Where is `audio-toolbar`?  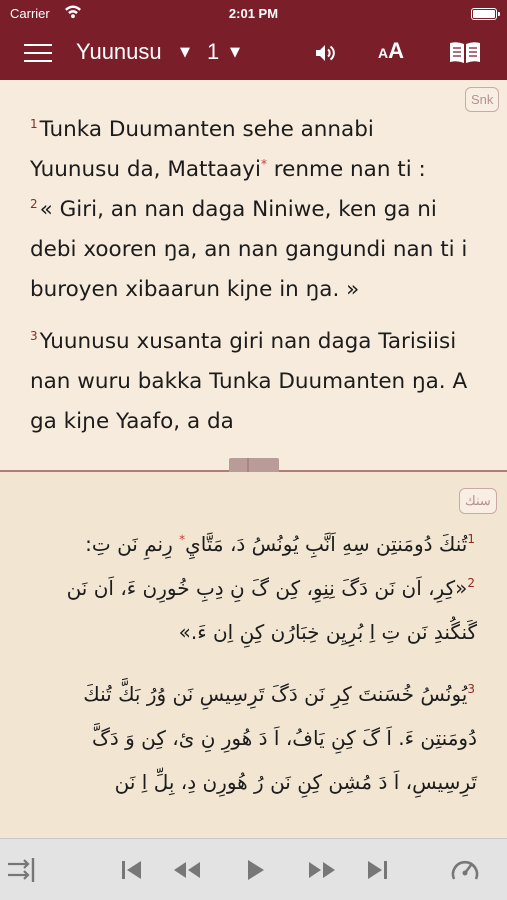 audio-toolbar is located at coordinates (253, 869).